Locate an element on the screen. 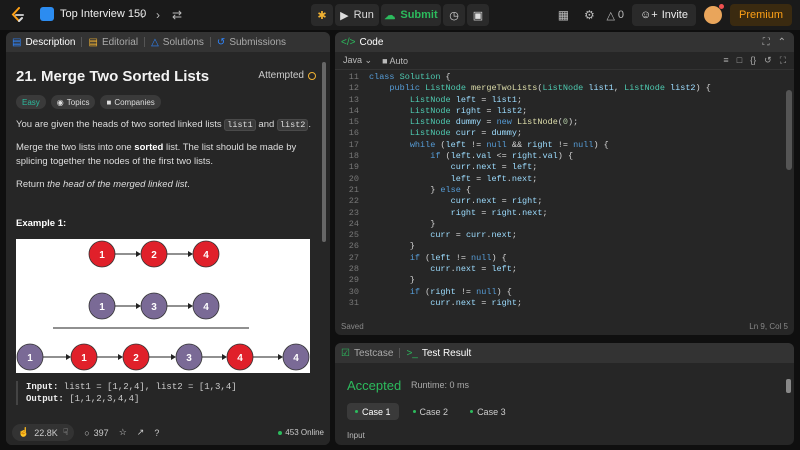  code-inline: list2 is located at coordinates (292, 125).